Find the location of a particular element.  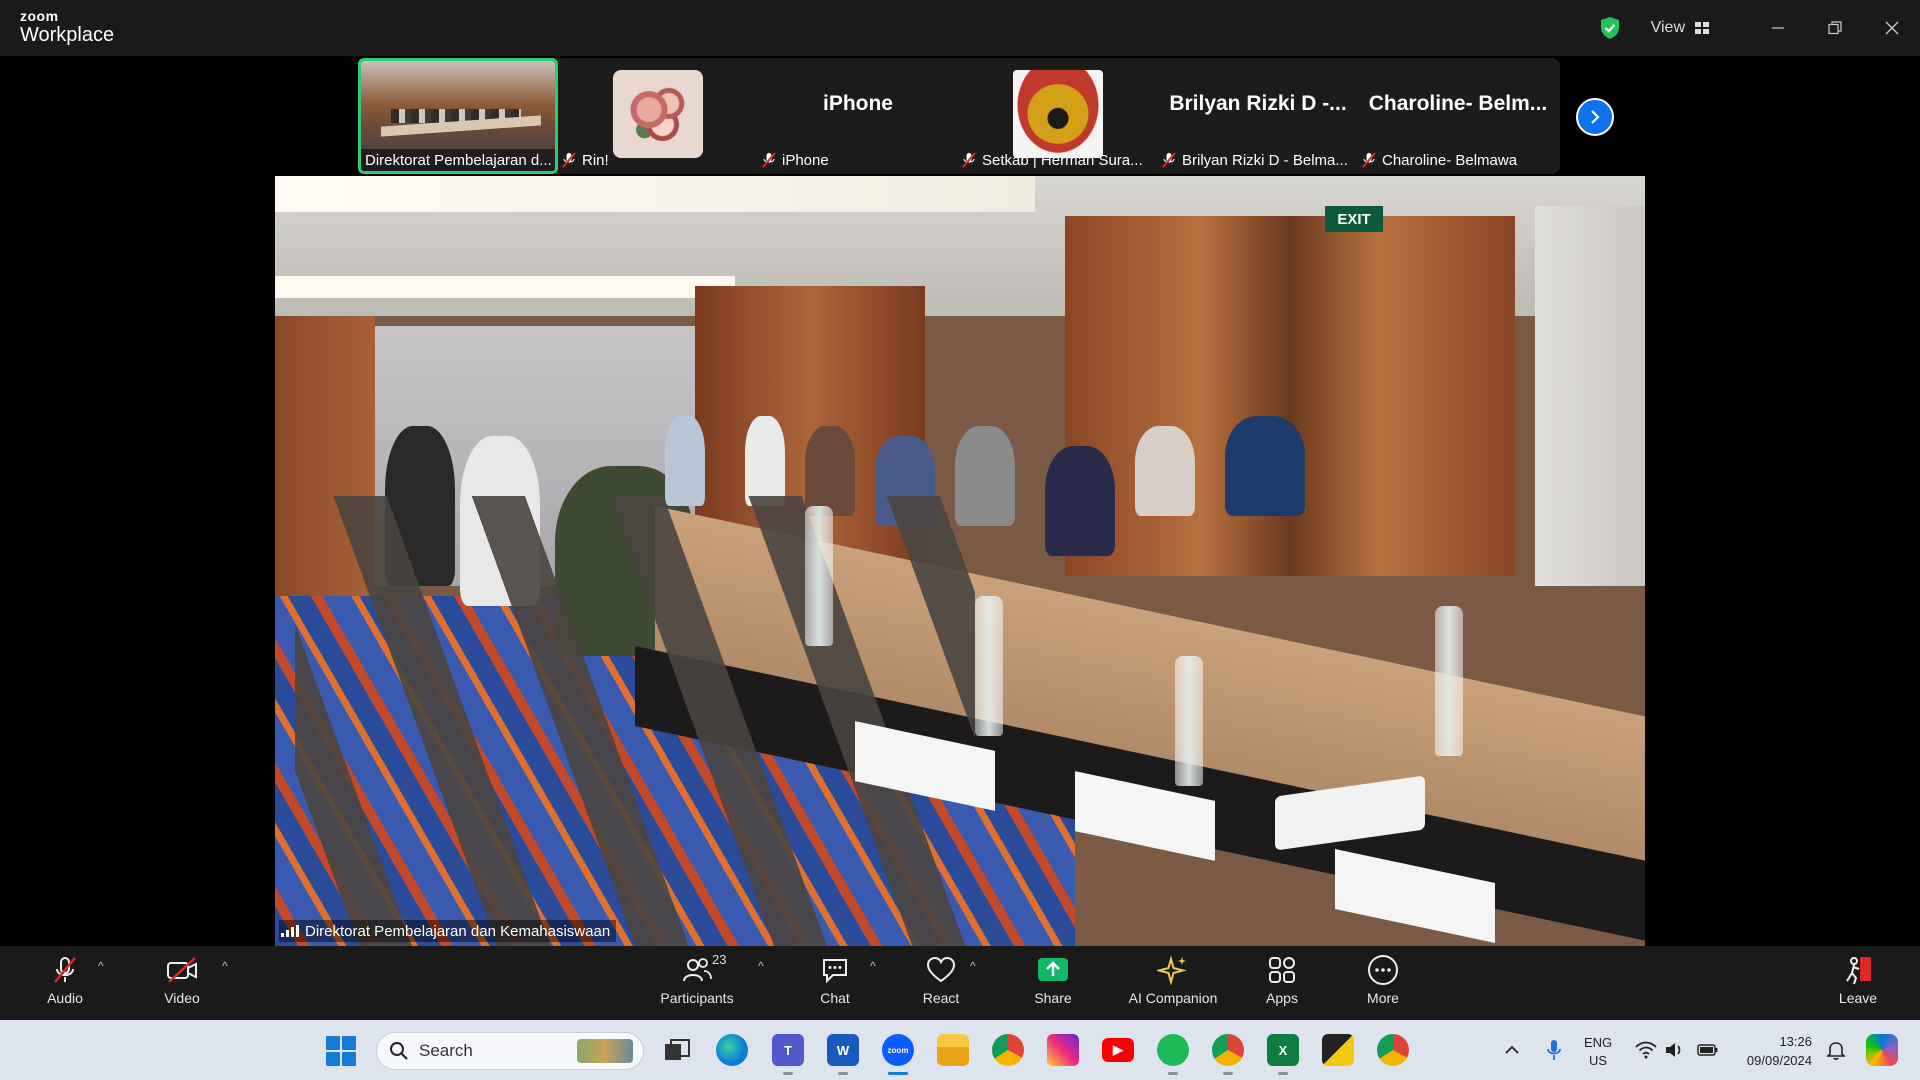

restore-button is located at coordinates (1834, 28).